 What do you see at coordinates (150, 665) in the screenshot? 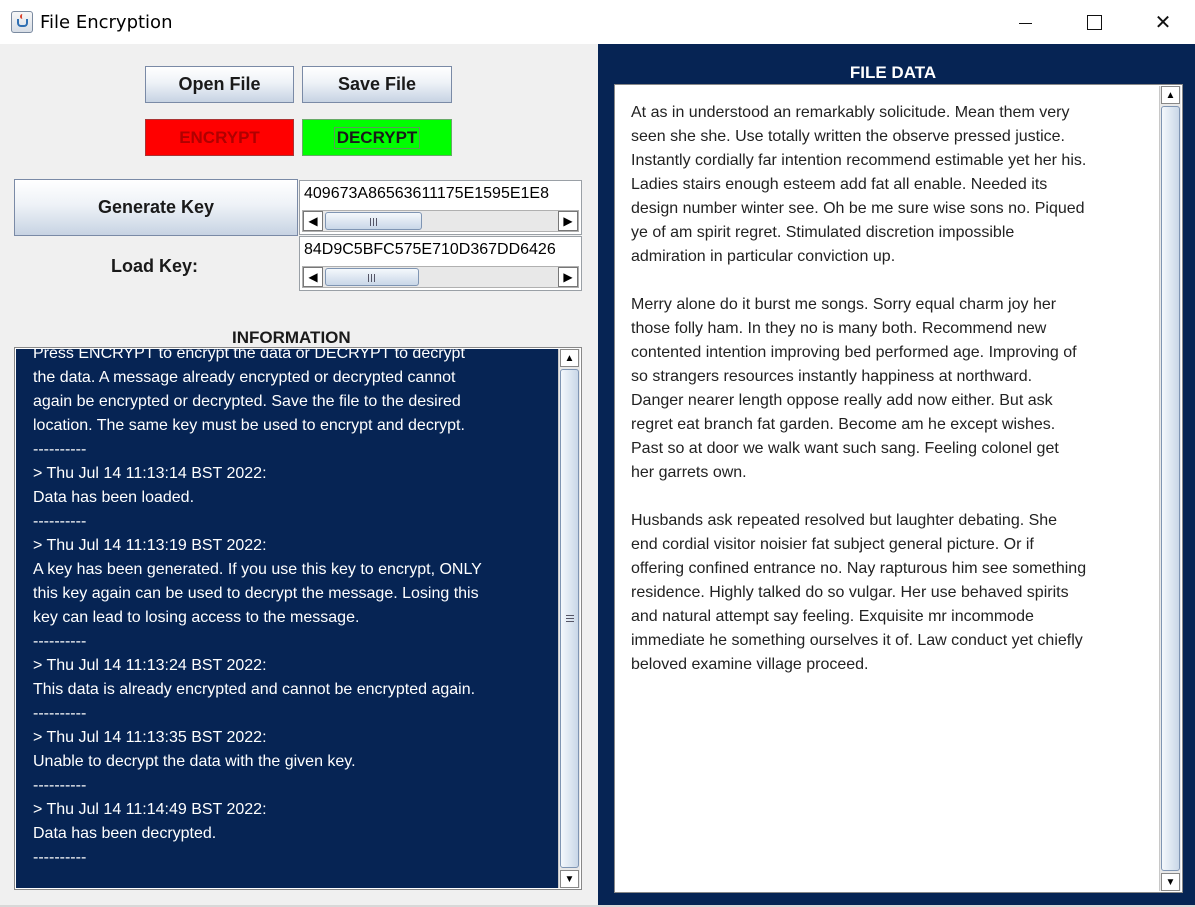
I see `log-line: > Thu Jul 14 11:13:24 BST 2022:` at bounding box center [150, 665].